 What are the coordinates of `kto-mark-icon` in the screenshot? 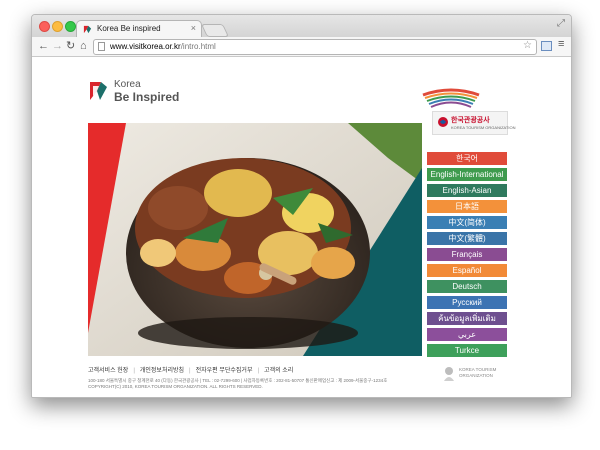 It's located at (443, 122).